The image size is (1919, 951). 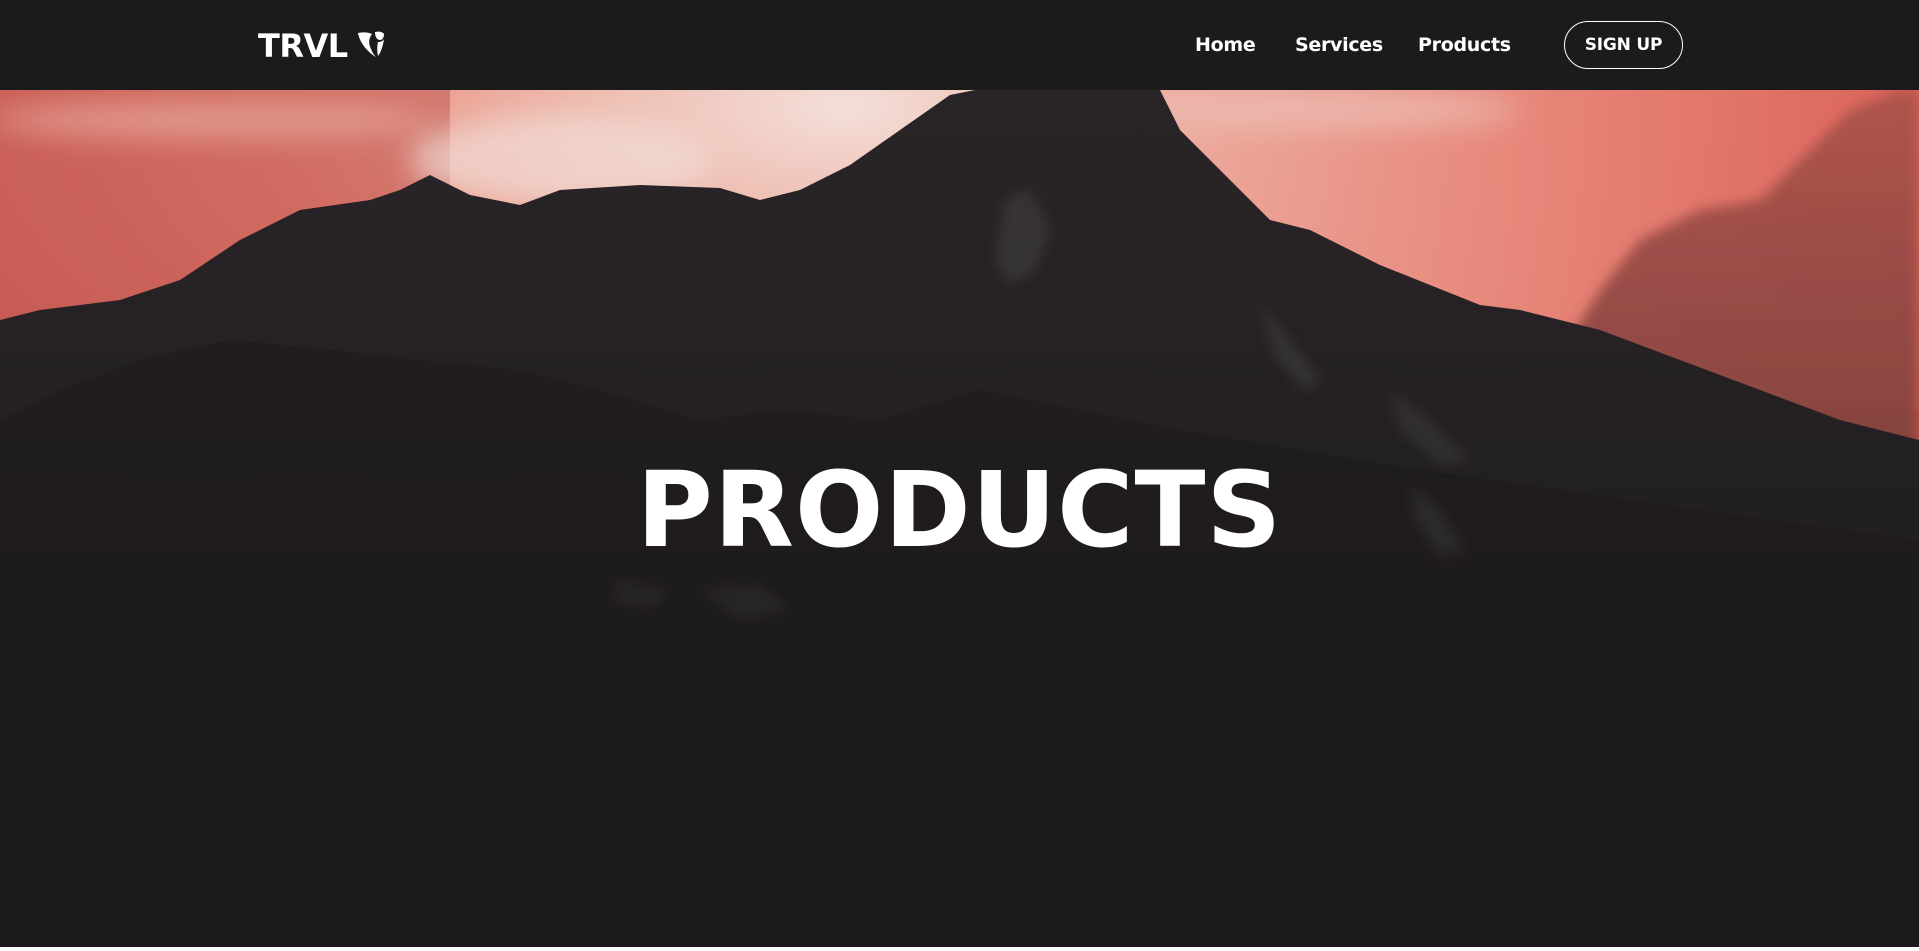 I want to click on nav-link-products: Products, so click(x=1464, y=45).